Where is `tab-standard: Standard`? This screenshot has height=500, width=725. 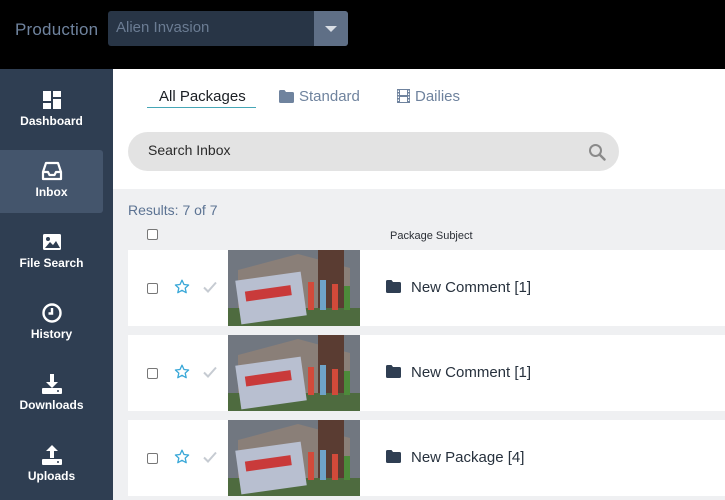
tab-standard: Standard is located at coordinates (319, 97).